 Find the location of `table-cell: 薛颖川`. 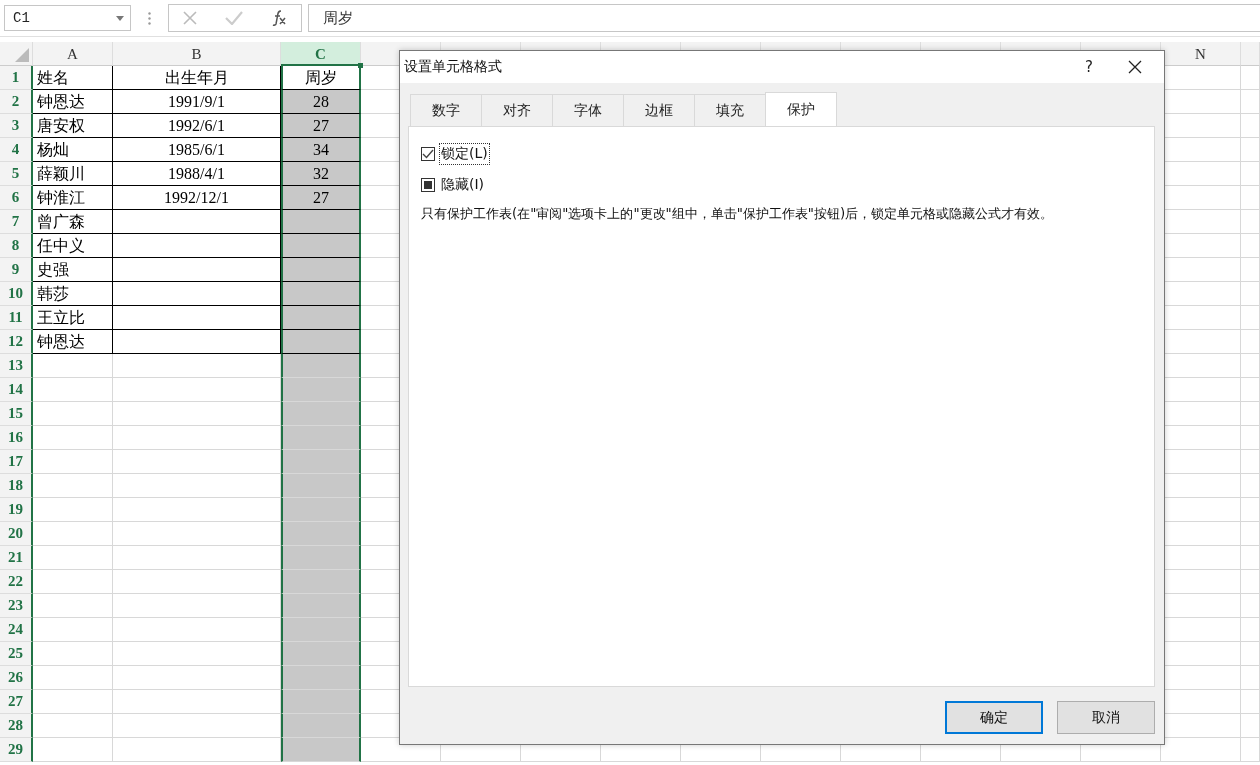

table-cell: 薛颖川 is located at coordinates (73, 174).